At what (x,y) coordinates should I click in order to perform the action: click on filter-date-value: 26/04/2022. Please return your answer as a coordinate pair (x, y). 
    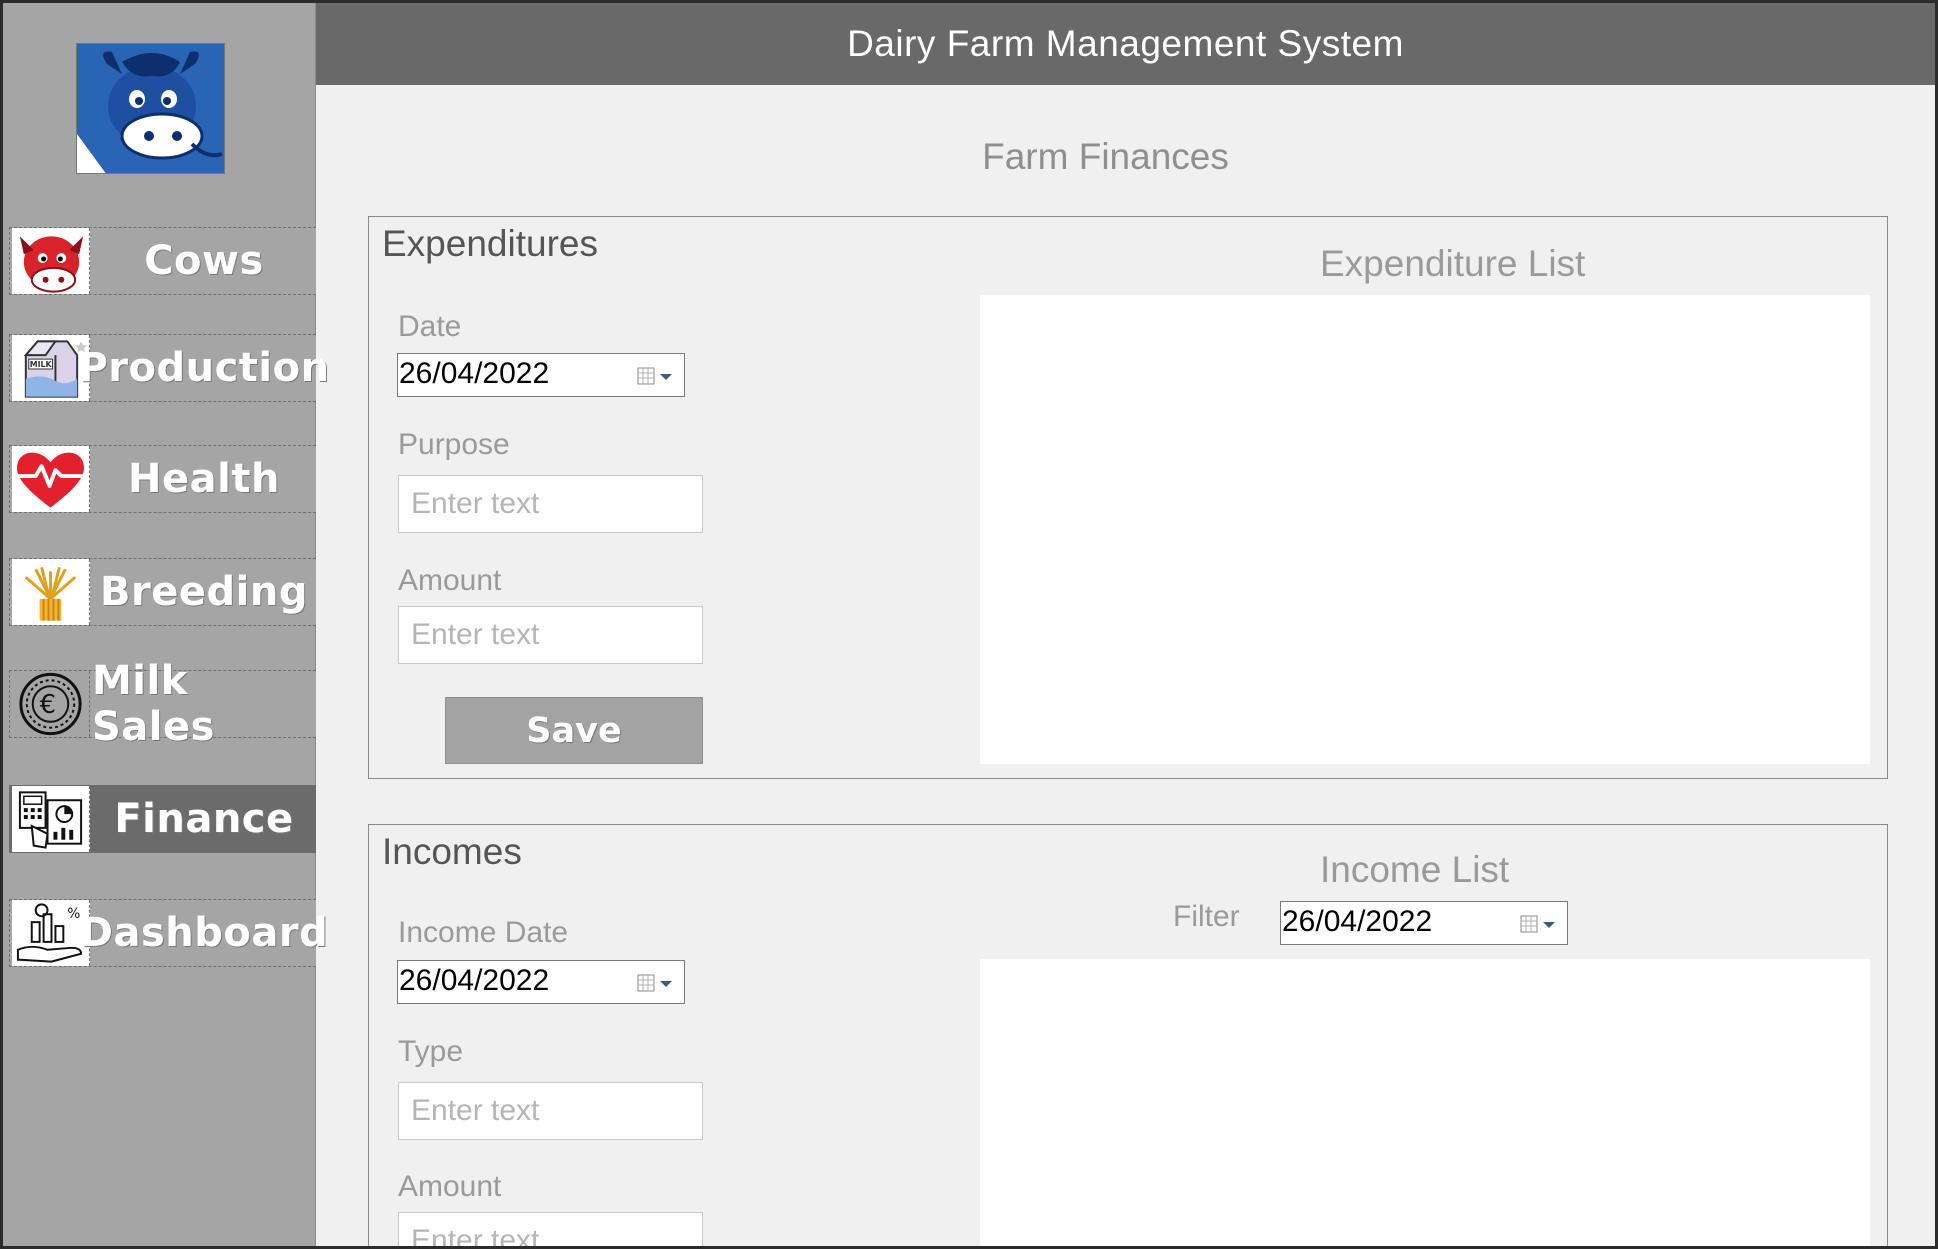
    Looking at the image, I should click on (1357, 921).